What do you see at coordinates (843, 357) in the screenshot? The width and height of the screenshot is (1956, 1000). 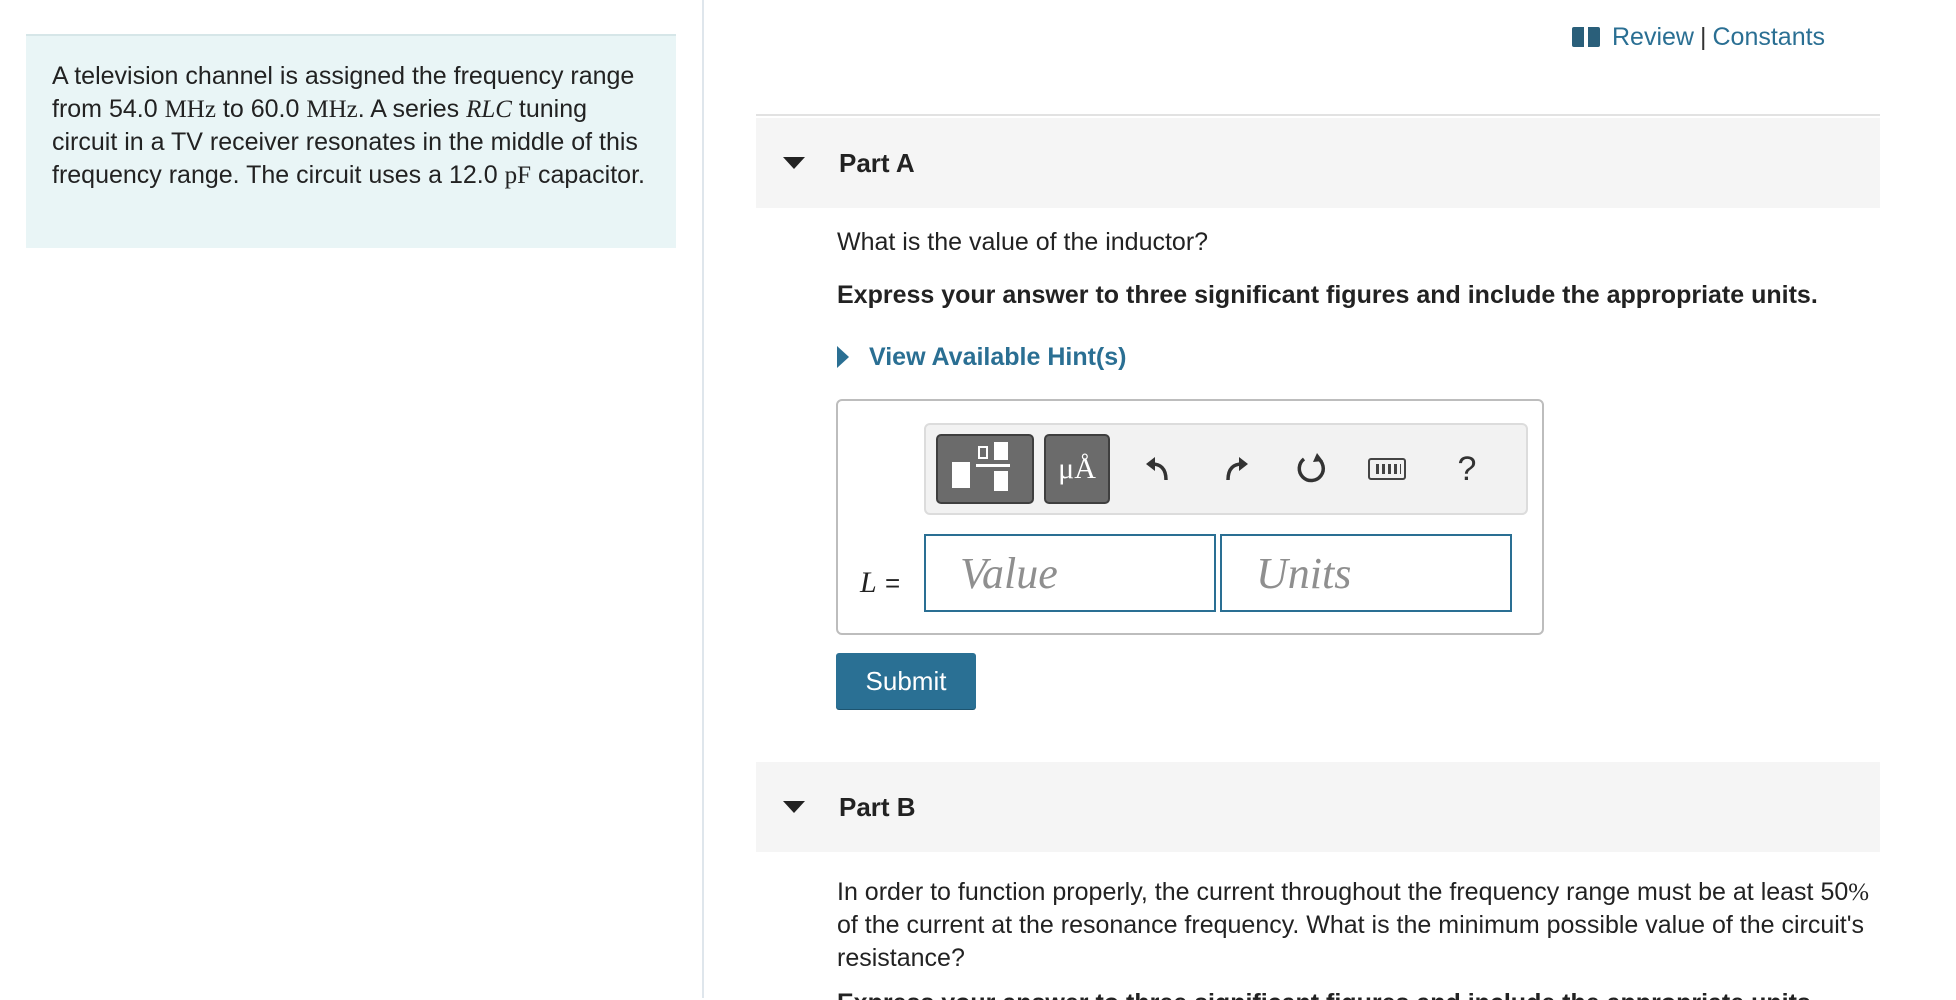 I see `expand-caret-icon` at bounding box center [843, 357].